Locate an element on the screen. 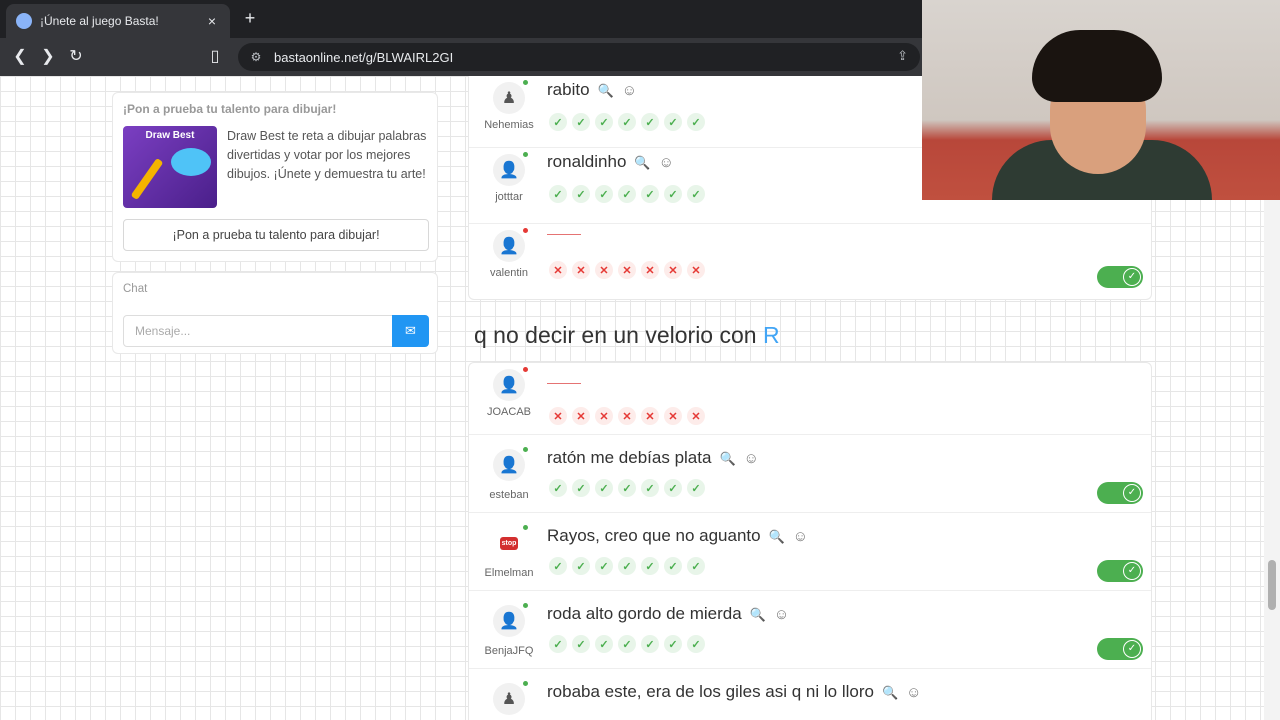 This screenshot has width=1280, height=720. offline-indicator is located at coordinates (525, 369).